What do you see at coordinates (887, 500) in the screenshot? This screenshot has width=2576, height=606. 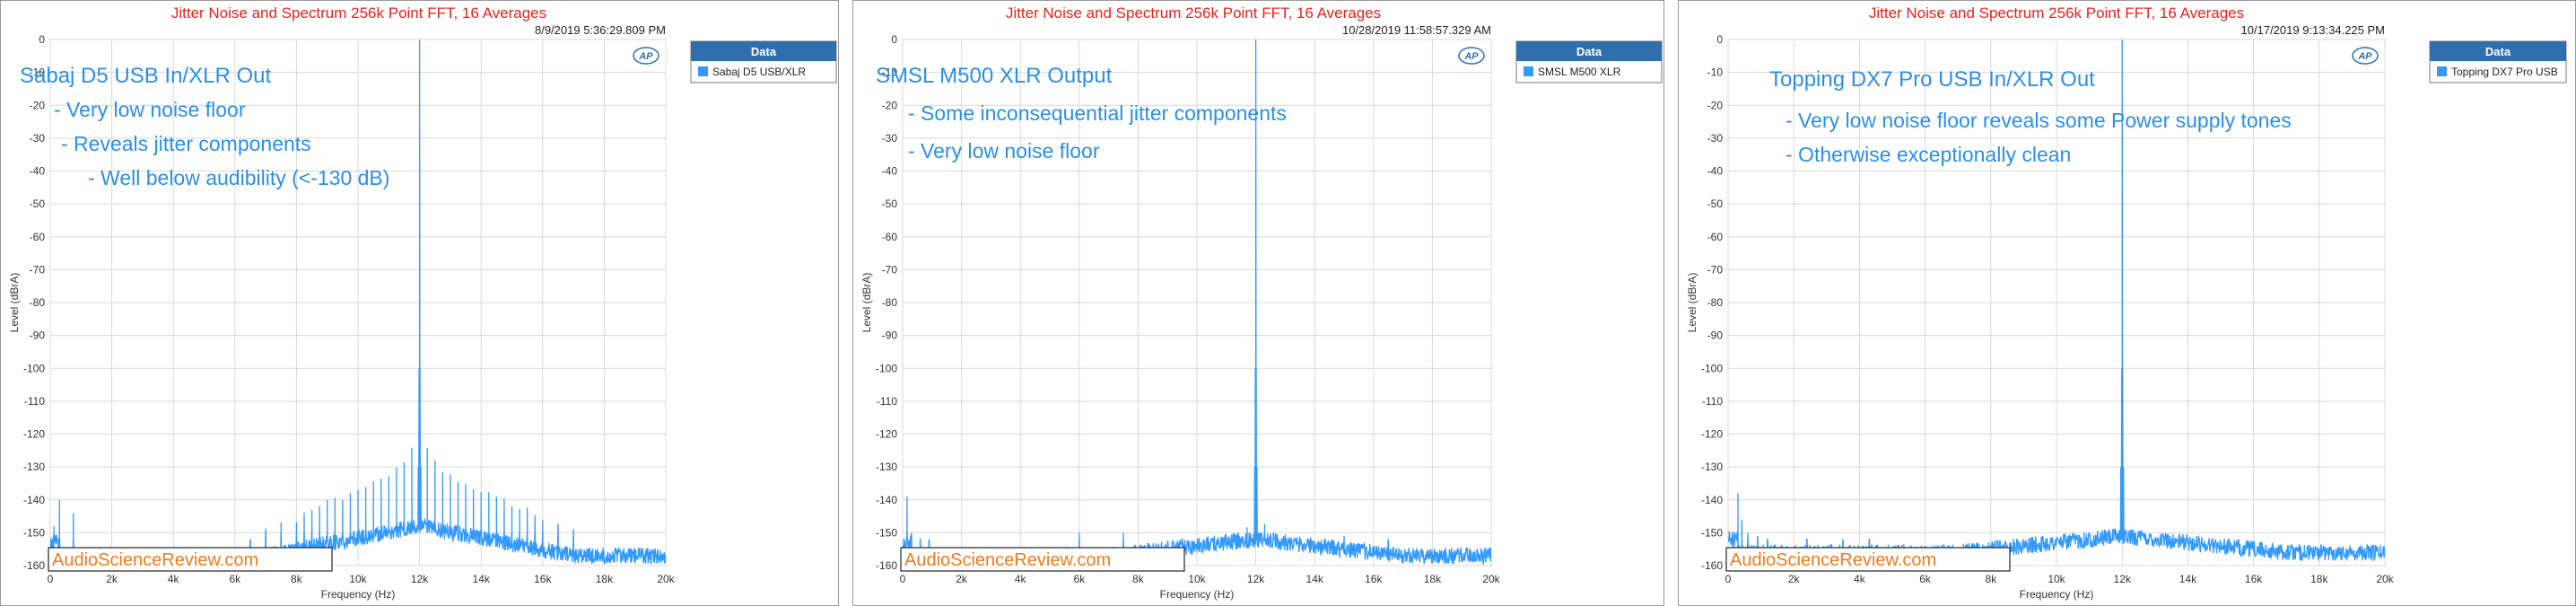 I see `y-tick-label: -140` at bounding box center [887, 500].